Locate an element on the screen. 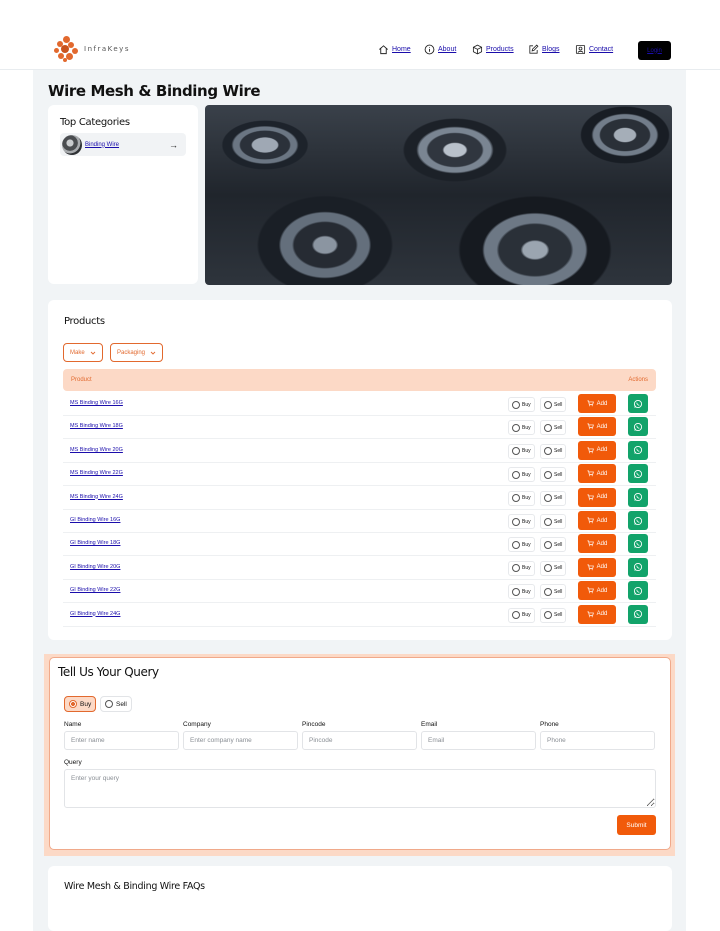  product-link: MS Binding Wire 24G is located at coordinates (96, 497).